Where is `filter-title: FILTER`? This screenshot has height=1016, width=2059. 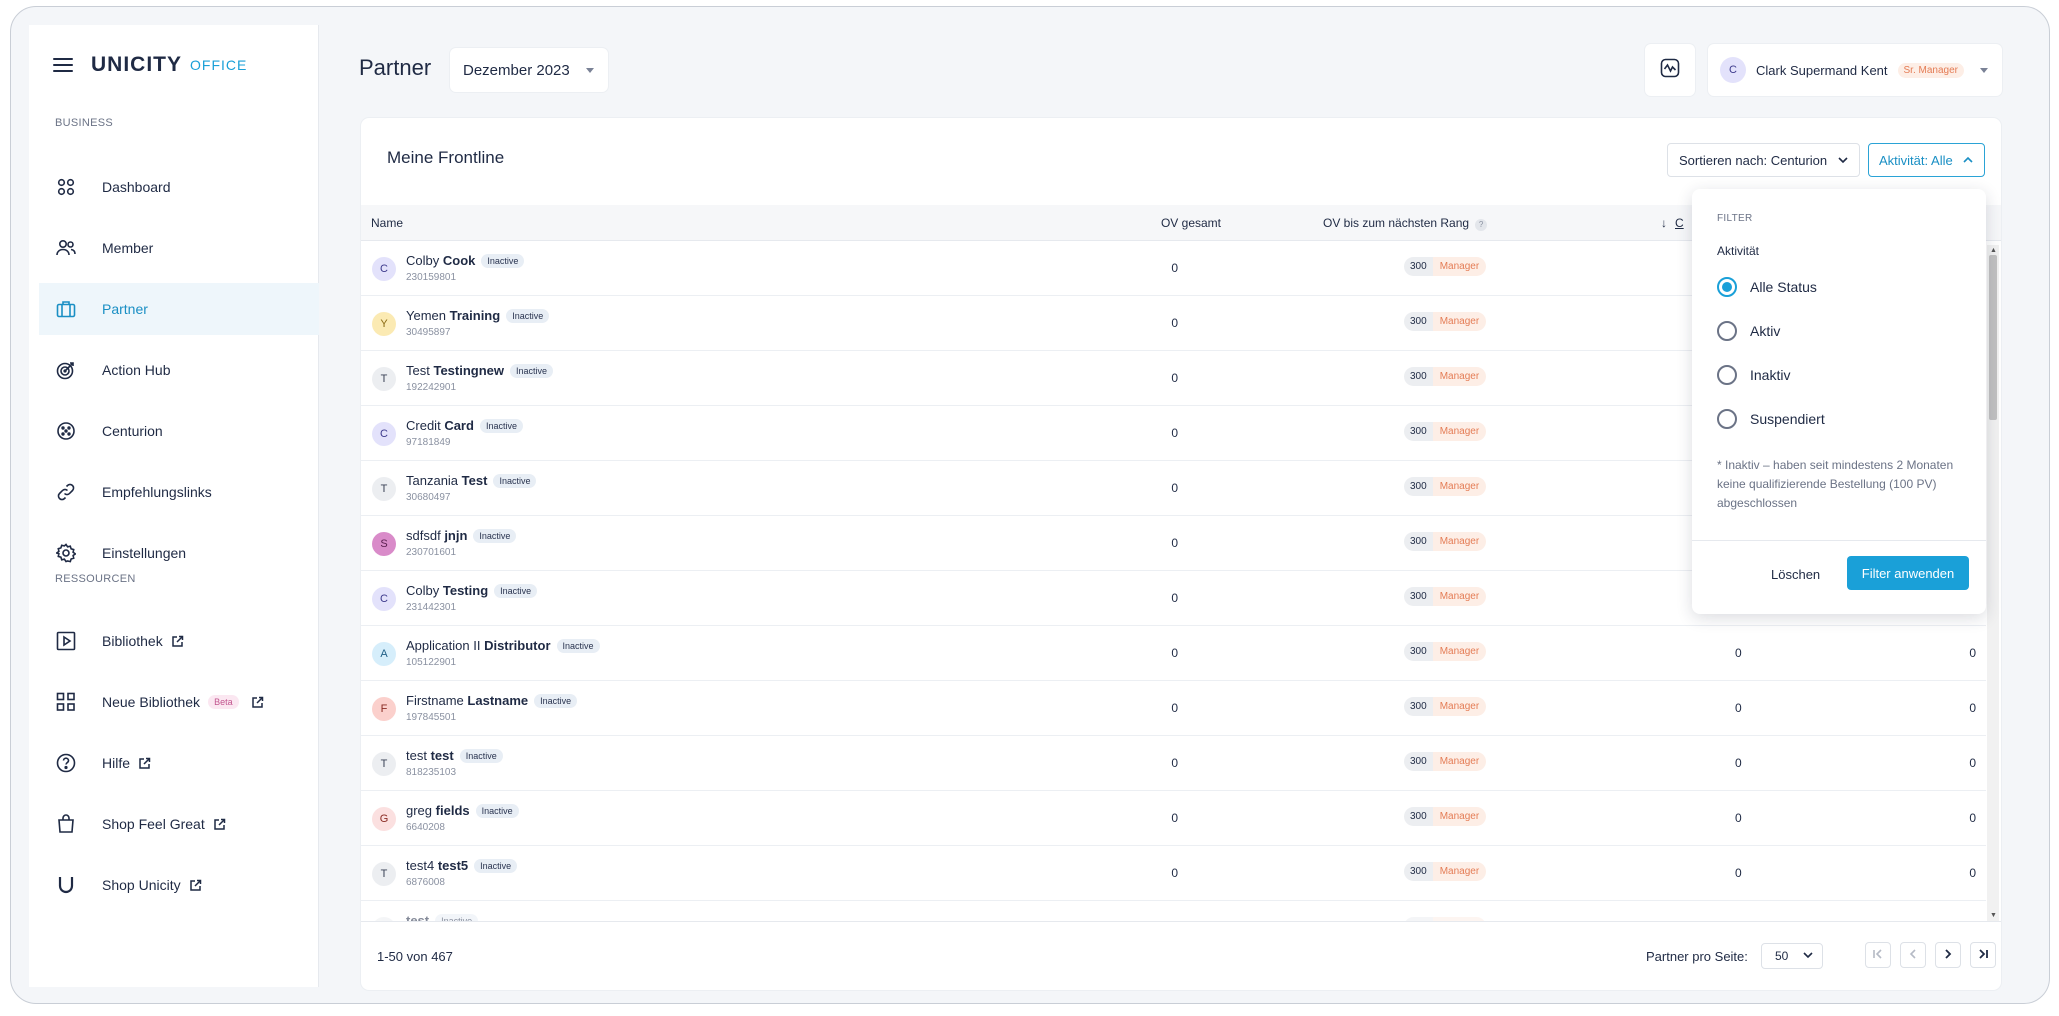
filter-title: FILTER is located at coordinates (1735, 218).